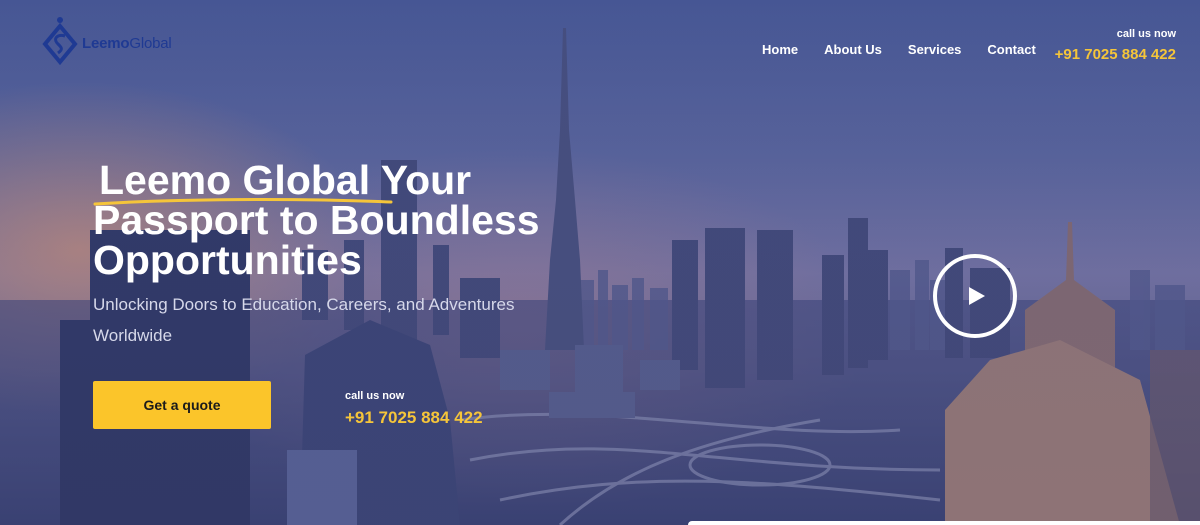 The image size is (1200, 525). I want to click on diamond-s-logo-icon, so click(60, 41).